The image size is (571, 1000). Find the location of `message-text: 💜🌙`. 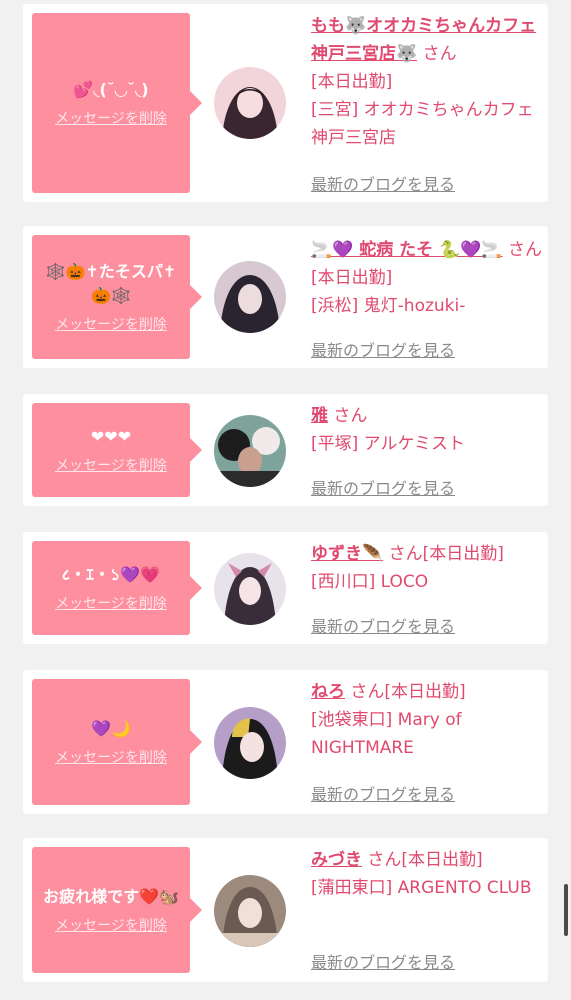

message-text: 💜🌙 is located at coordinates (111, 728).